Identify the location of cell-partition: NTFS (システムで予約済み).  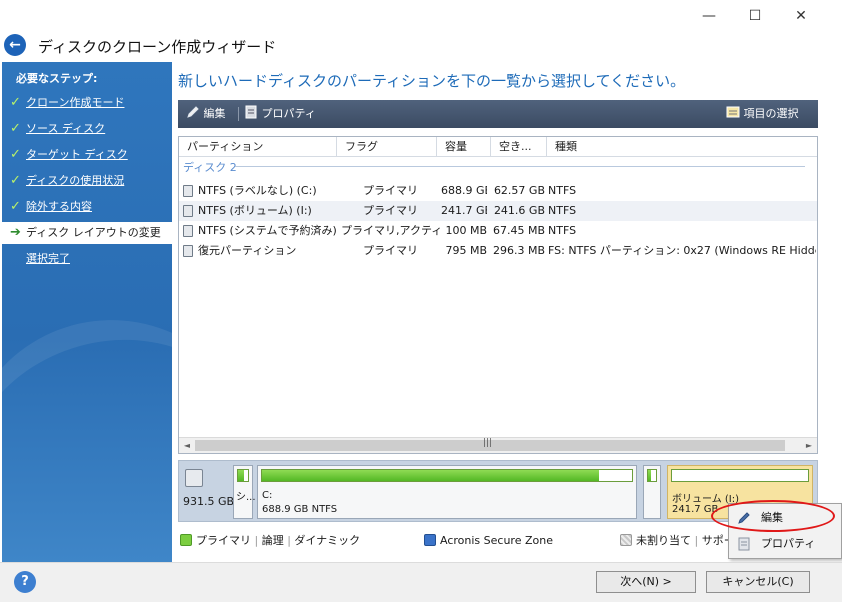
(267, 230).